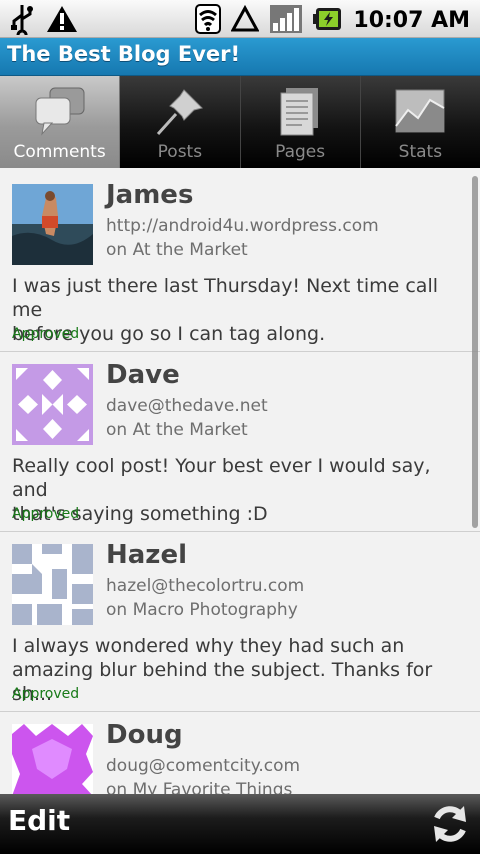 This screenshot has height=854, width=480. What do you see at coordinates (420, 112) in the screenshot?
I see `stats-chart-icon` at bounding box center [420, 112].